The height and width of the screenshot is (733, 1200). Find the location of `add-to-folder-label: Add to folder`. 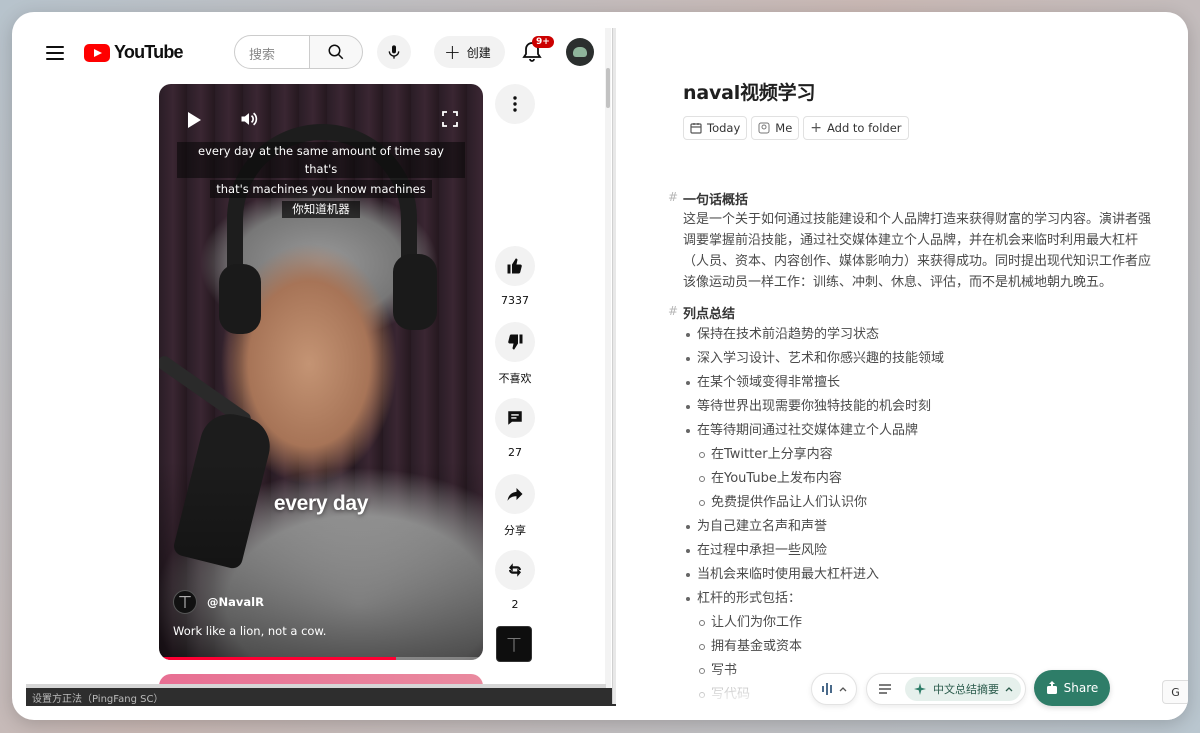

add-to-folder-label: Add to folder is located at coordinates (864, 128).